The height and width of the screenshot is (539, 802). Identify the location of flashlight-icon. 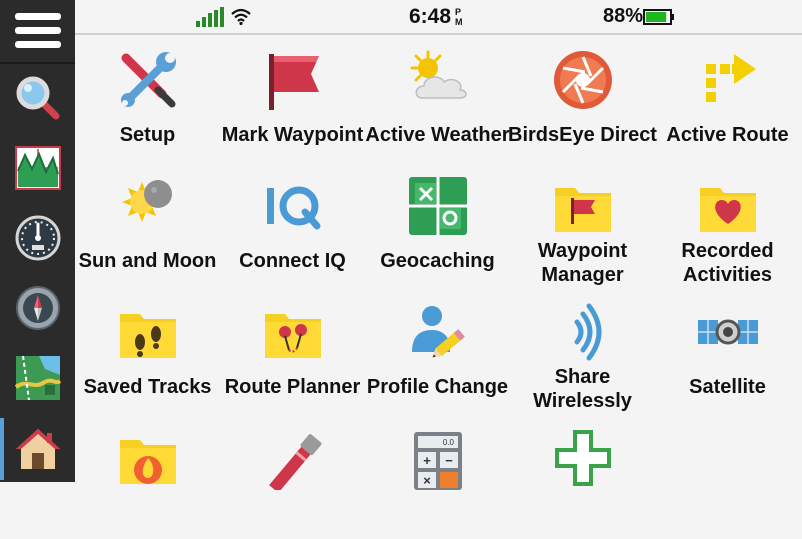
(294, 462).